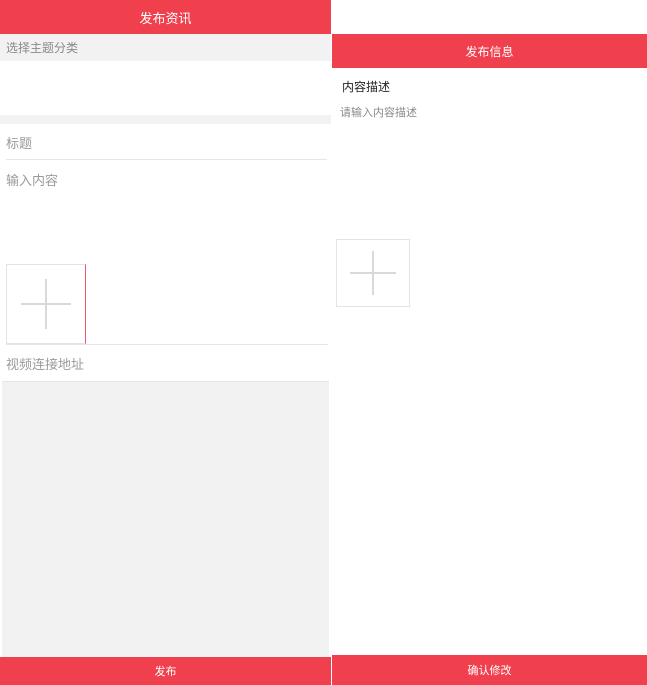  I want to click on description-input: 请输入内容描述, so click(378, 112).